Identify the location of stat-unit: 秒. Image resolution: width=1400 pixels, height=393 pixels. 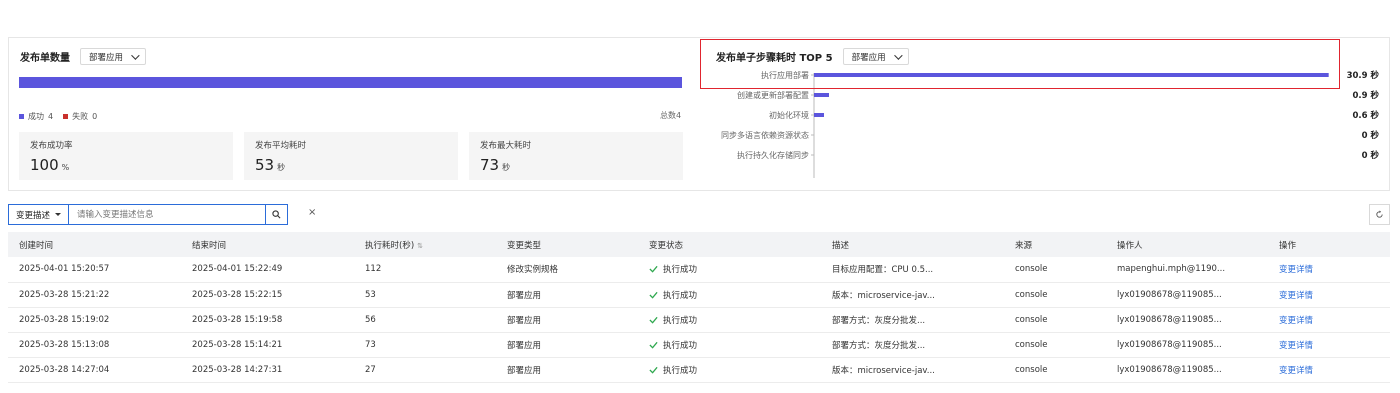
(281, 167).